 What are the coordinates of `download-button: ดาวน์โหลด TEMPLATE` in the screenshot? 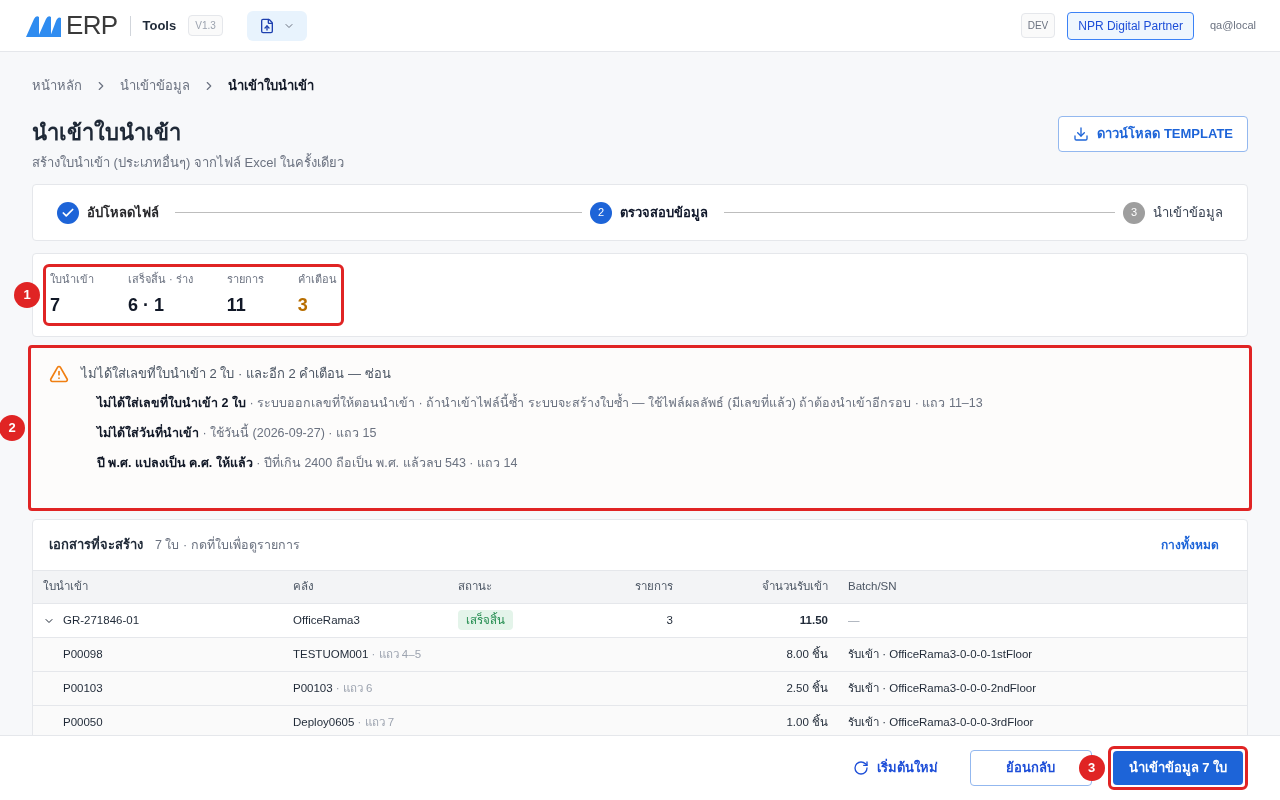 It's located at (1153, 133).